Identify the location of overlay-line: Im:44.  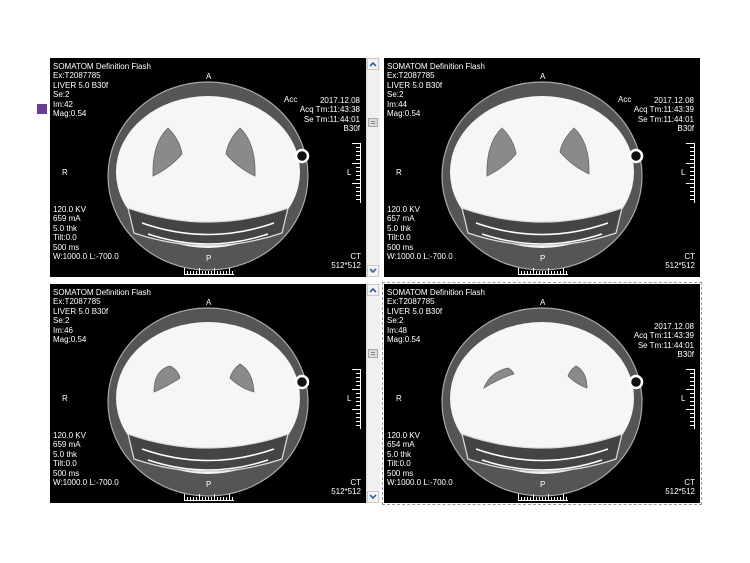
(397, 104).